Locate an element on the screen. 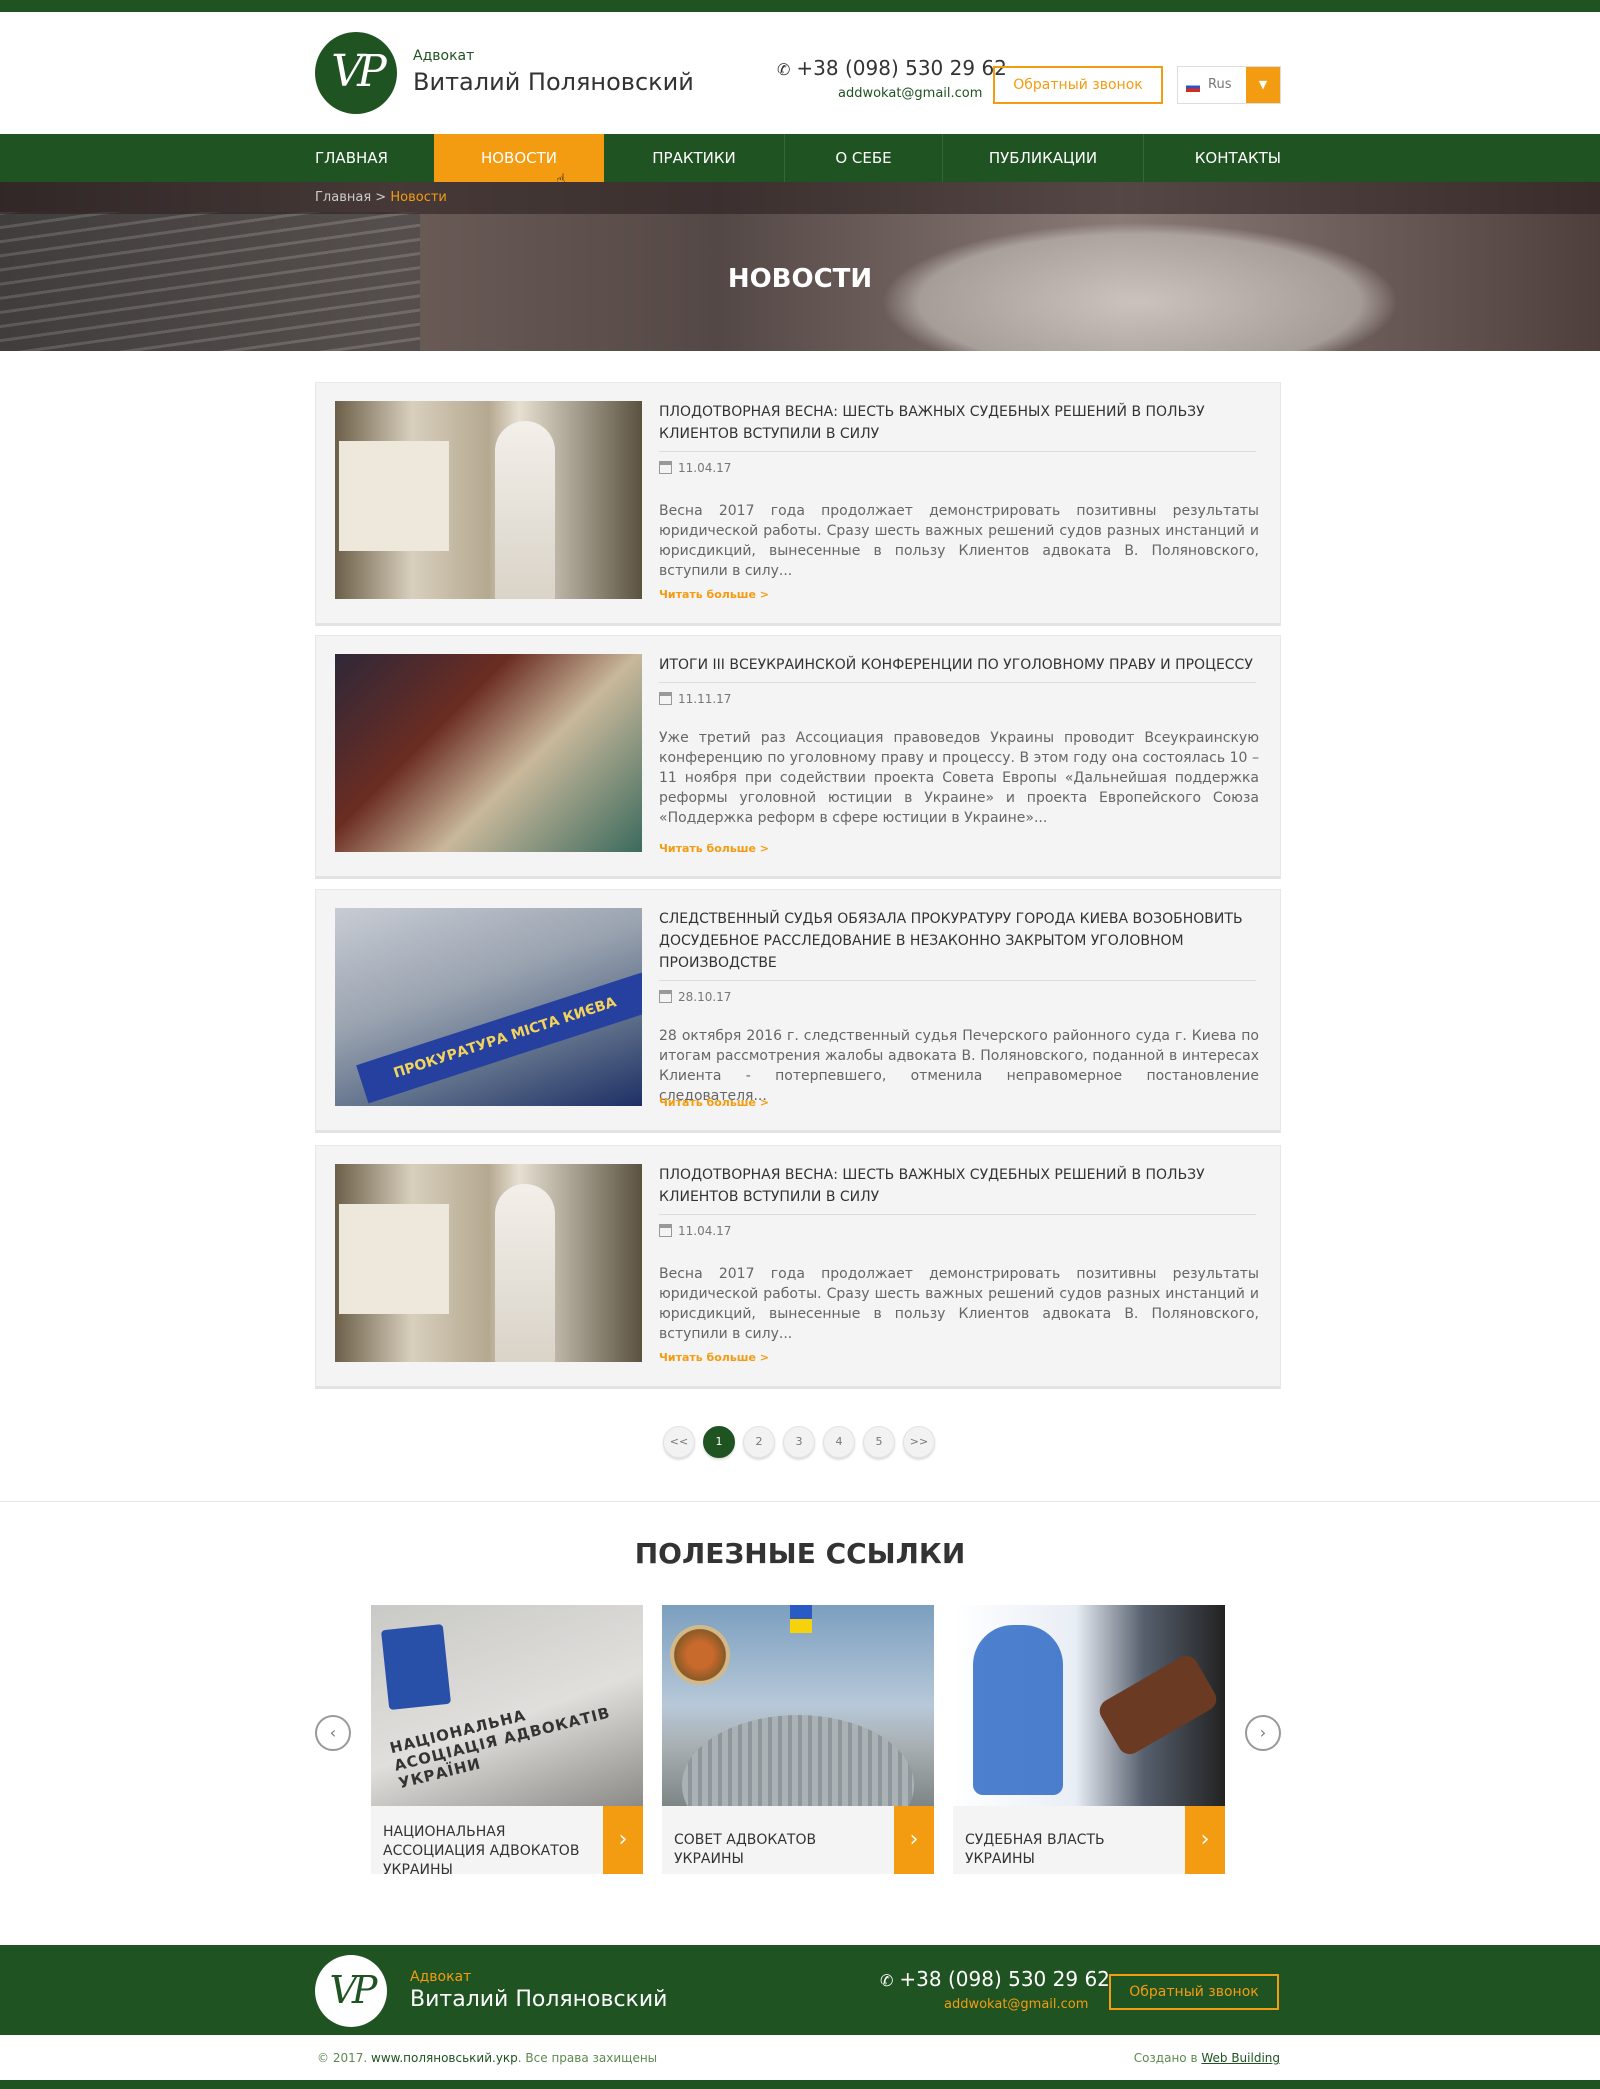 The image size is (1600, 2089). flag-ru-icon is located at coordinates (1193, 87).